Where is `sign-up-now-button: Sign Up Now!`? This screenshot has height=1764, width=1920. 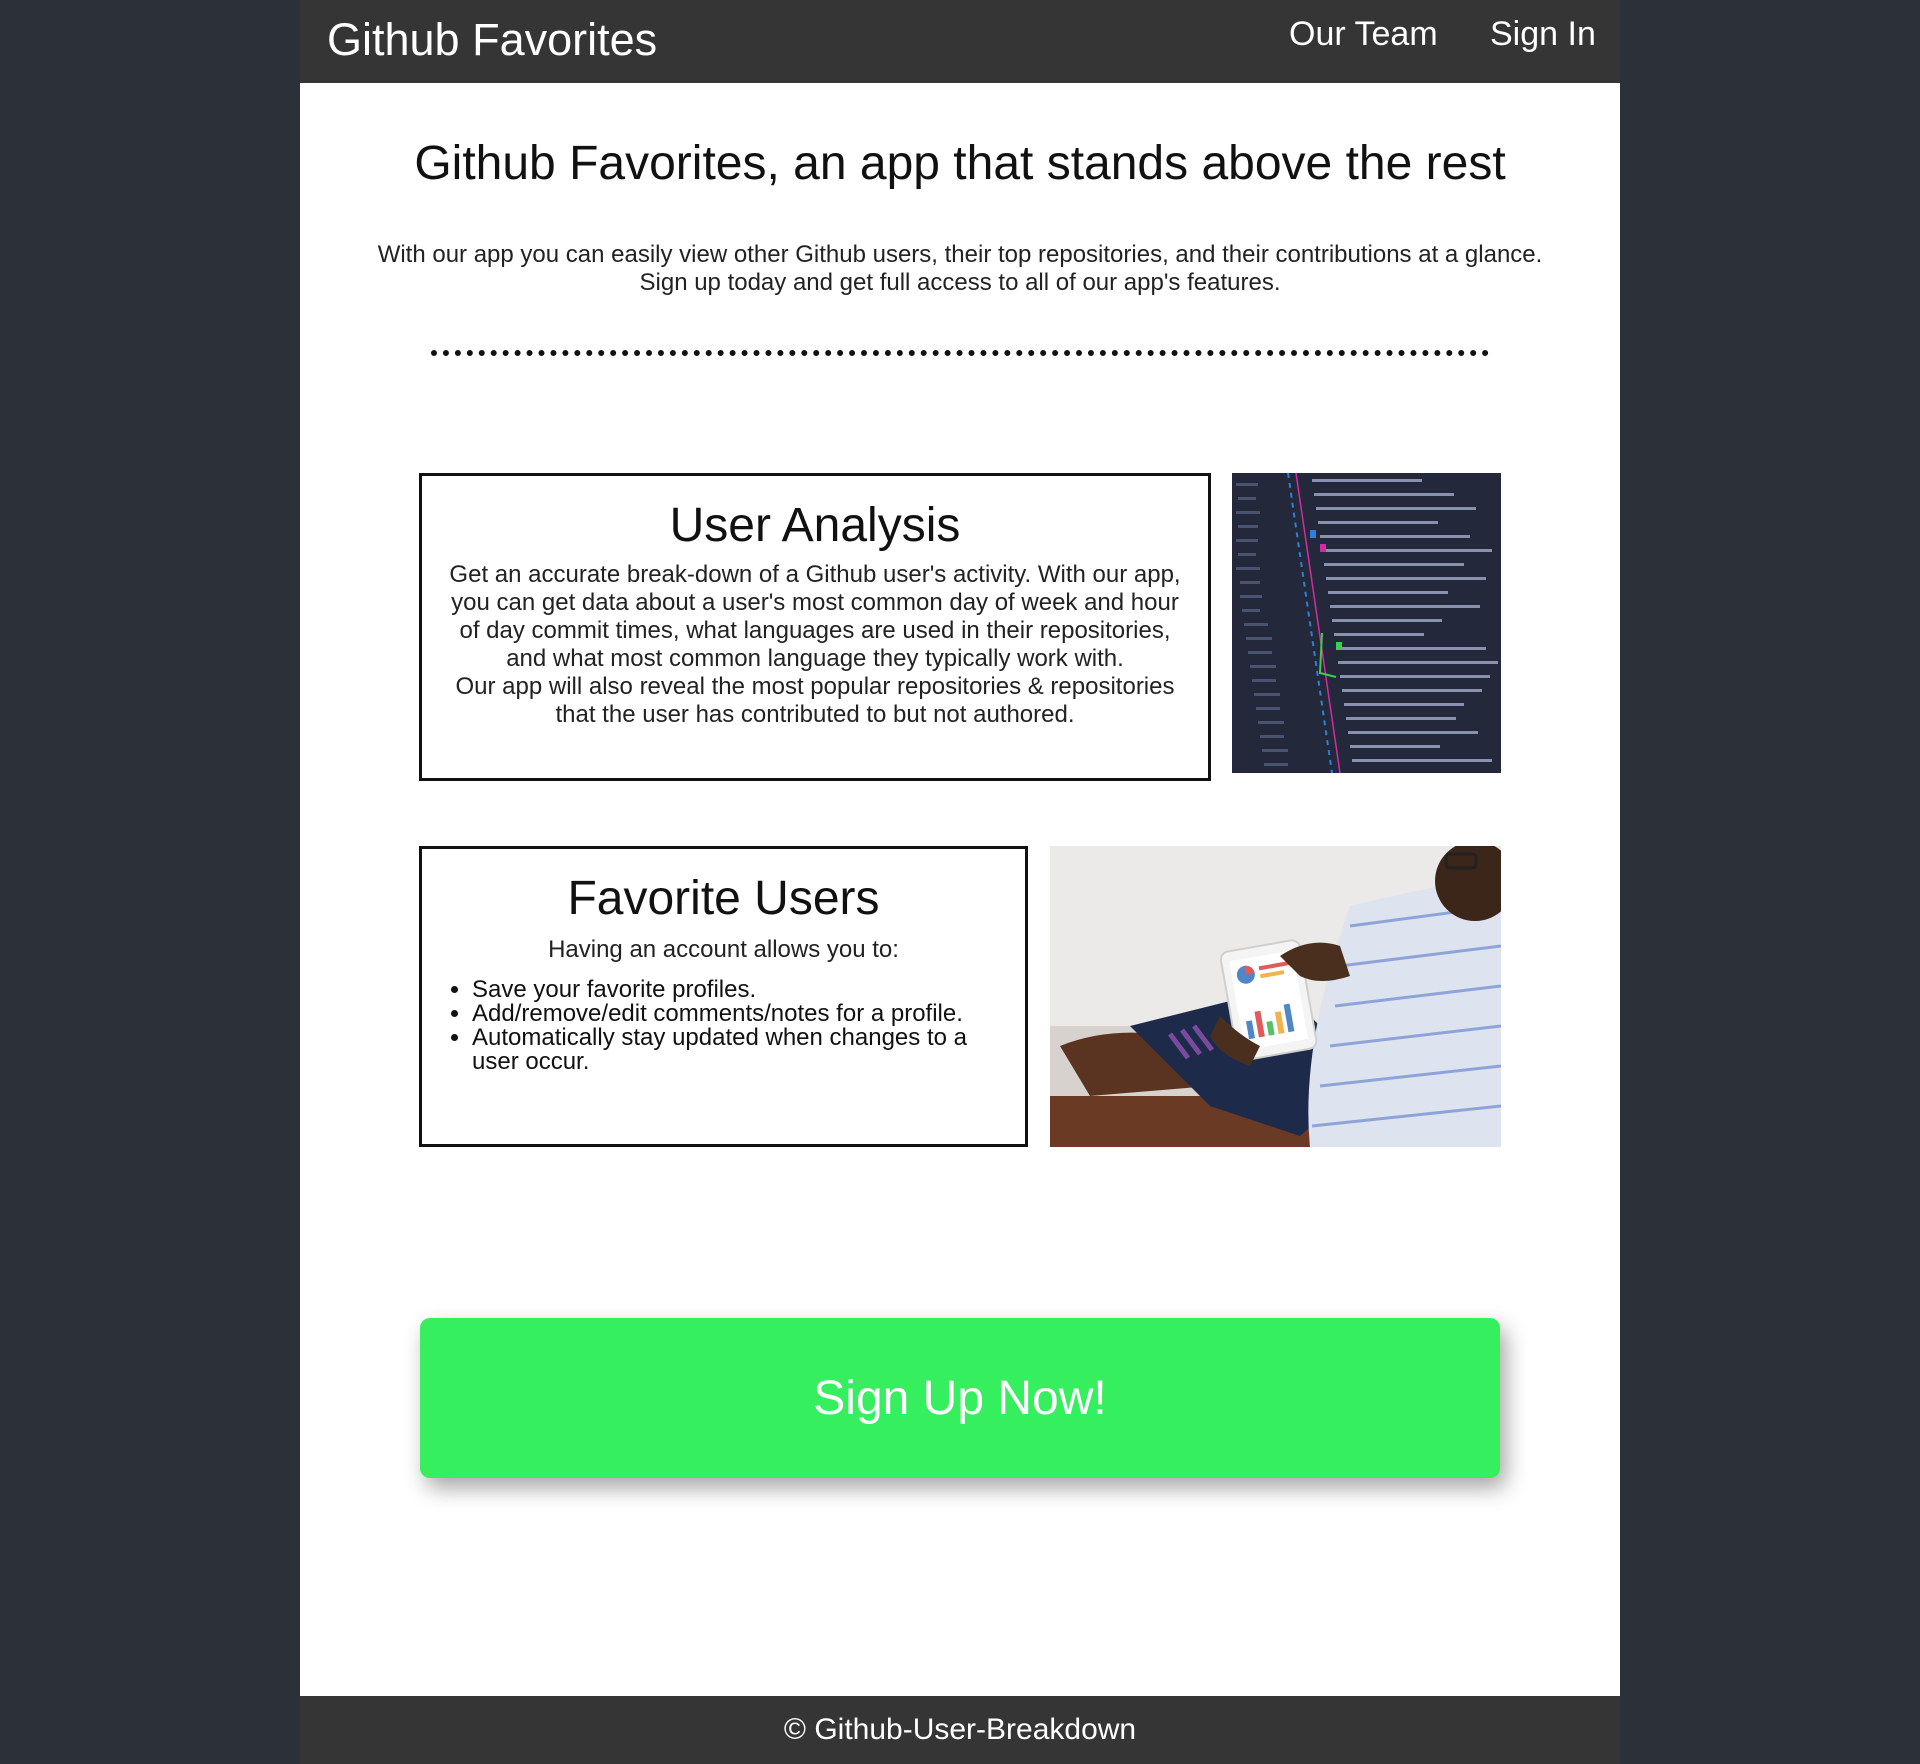 sign-up-now-button: Sign Up Now! is located at coordinates (960, 1398).